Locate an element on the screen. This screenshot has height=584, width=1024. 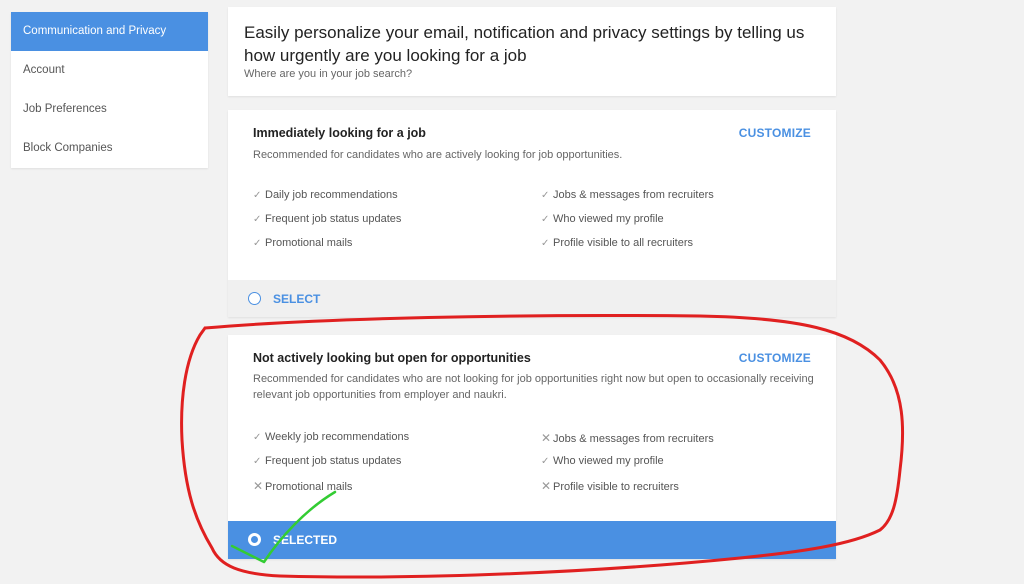
feature-item: ✕ Promotional mails is located at coordinates (303, 486).